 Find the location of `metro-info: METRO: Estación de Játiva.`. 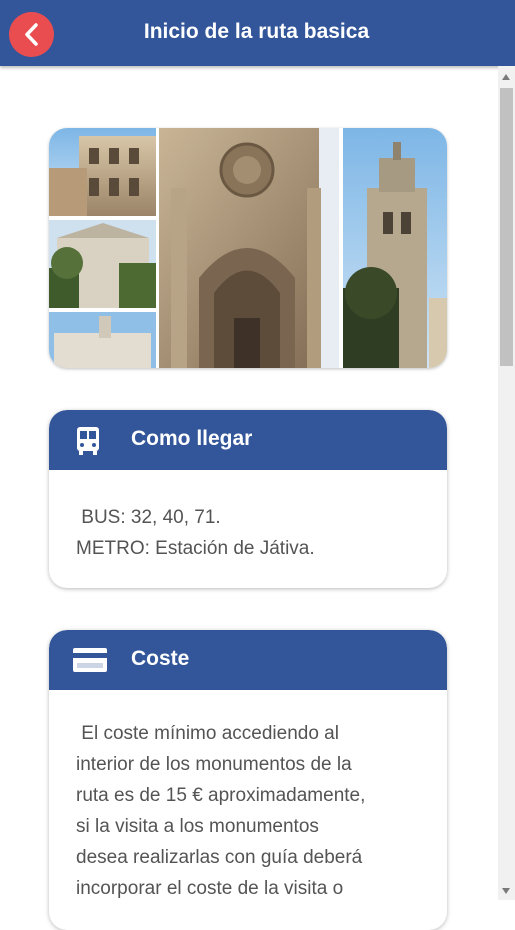

metro-info: METRO: Estación de Játiva. is located at coordinates (195, 548).